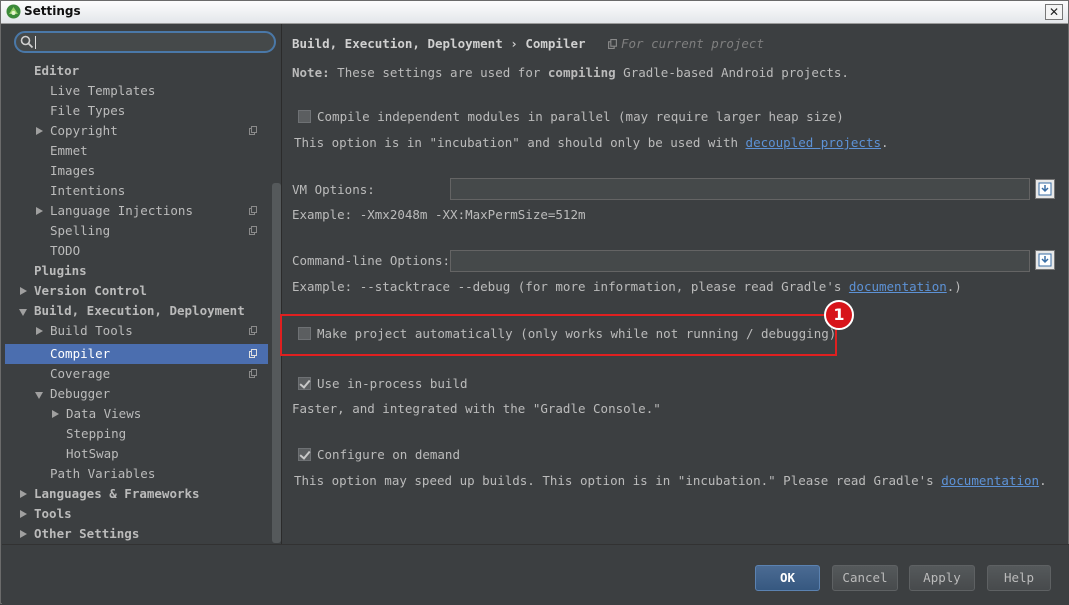  What do you see at coordinates (304, 454) in the screenshot?
I see `configure-on-demand-checkbox` at bounding box center [304, 454].